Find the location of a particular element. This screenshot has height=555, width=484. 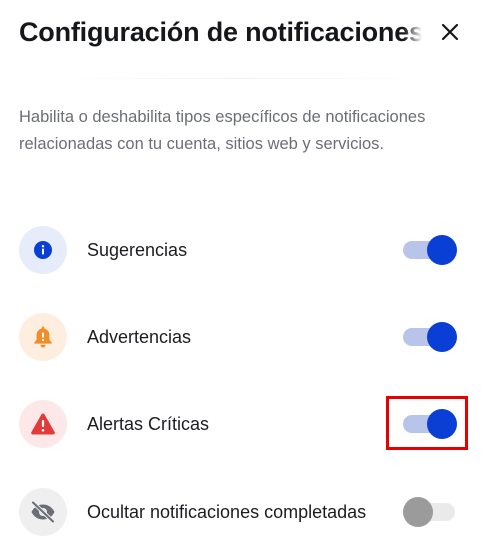

close-icon is located at coordinates (450, 32).